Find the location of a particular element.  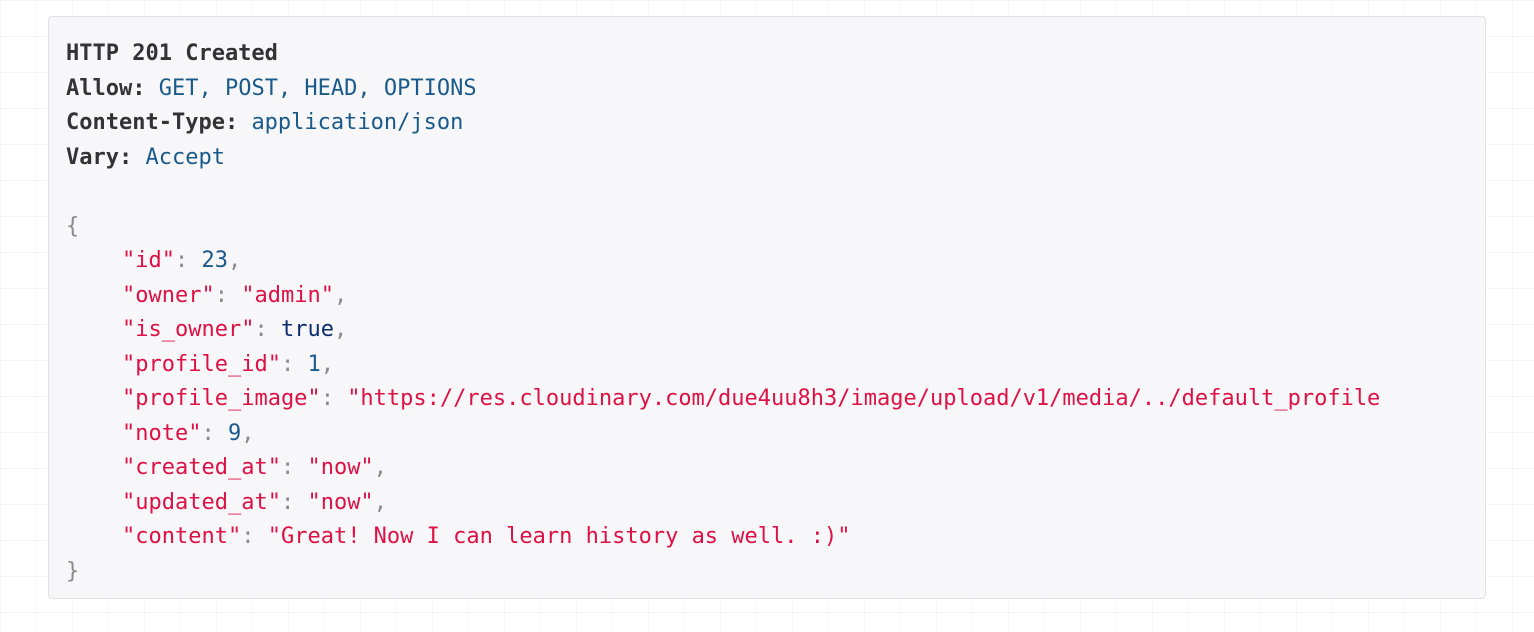

json-close-brace: } is located at coordinates (73, 571).